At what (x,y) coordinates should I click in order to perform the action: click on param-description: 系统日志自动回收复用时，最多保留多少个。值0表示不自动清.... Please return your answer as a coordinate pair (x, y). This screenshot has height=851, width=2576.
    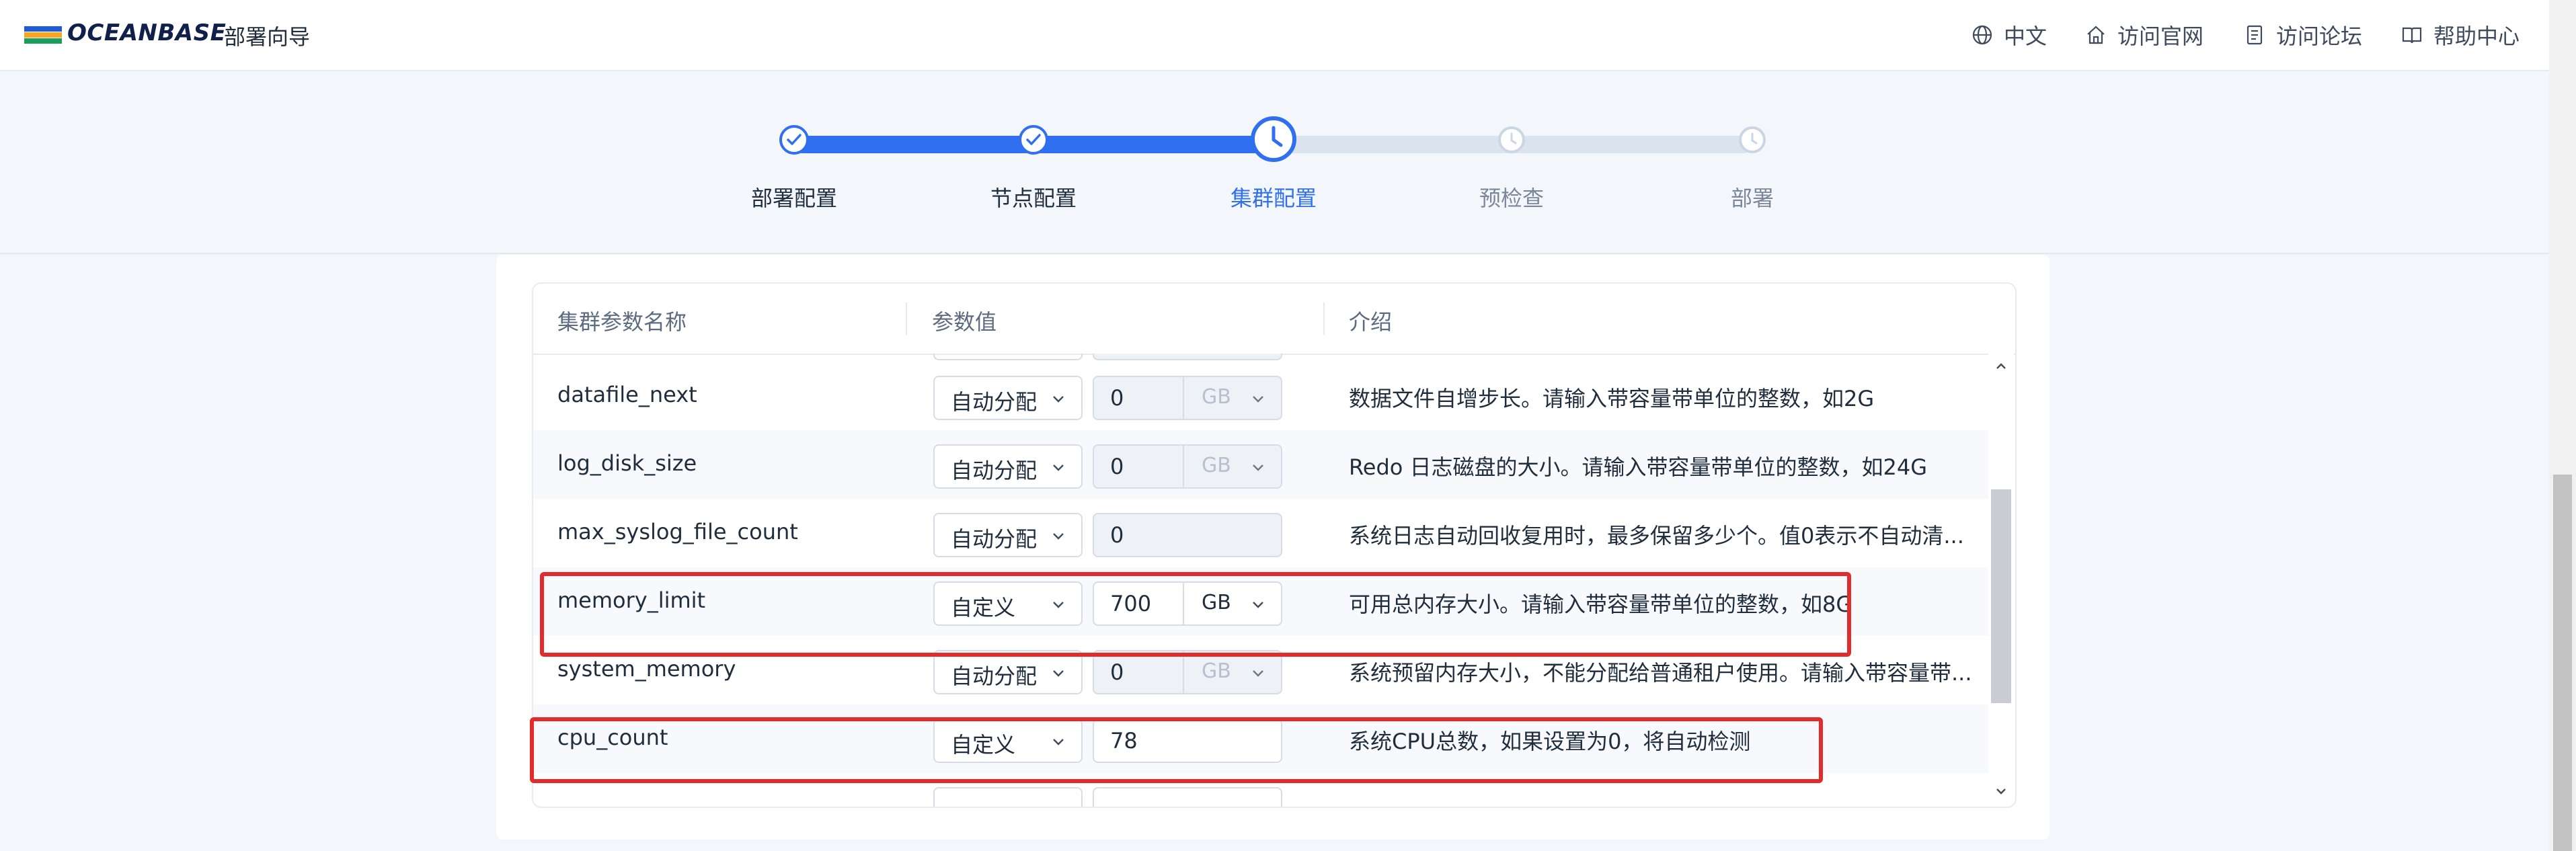
    Looking at the image, I should click on (1657, 536).